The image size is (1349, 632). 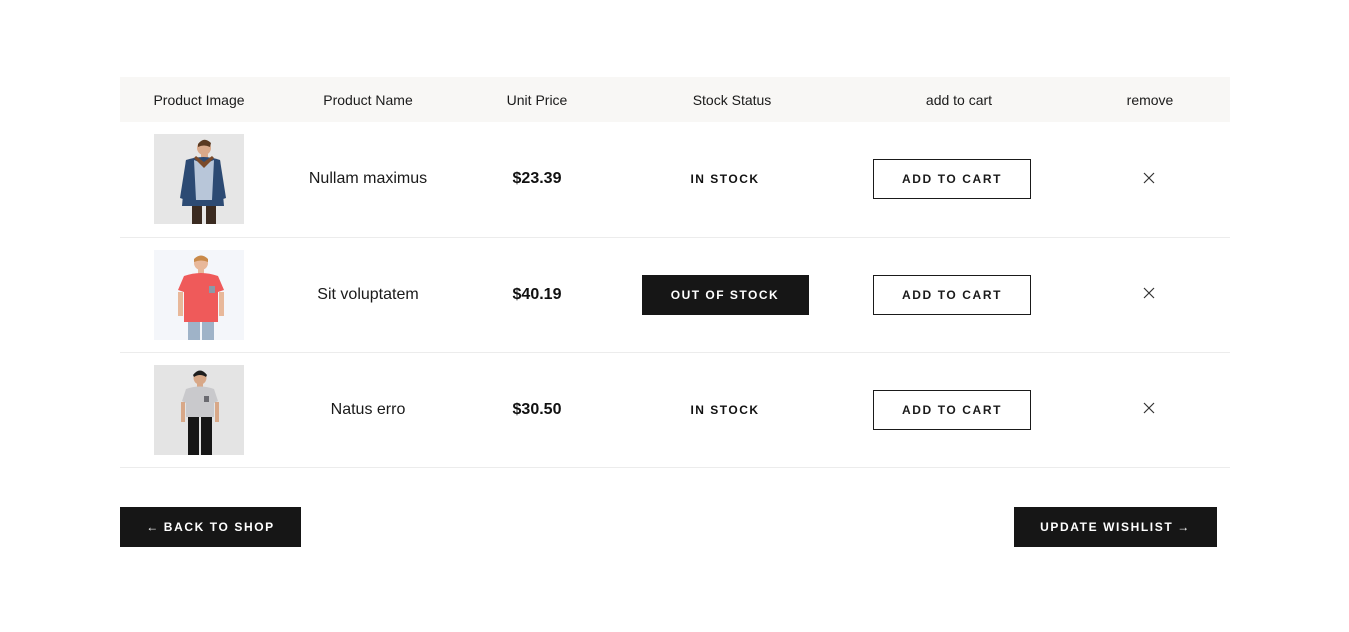 I want to click on back-to-shop-button: ← BACK TO SHOP, so click(x=210, y=527).